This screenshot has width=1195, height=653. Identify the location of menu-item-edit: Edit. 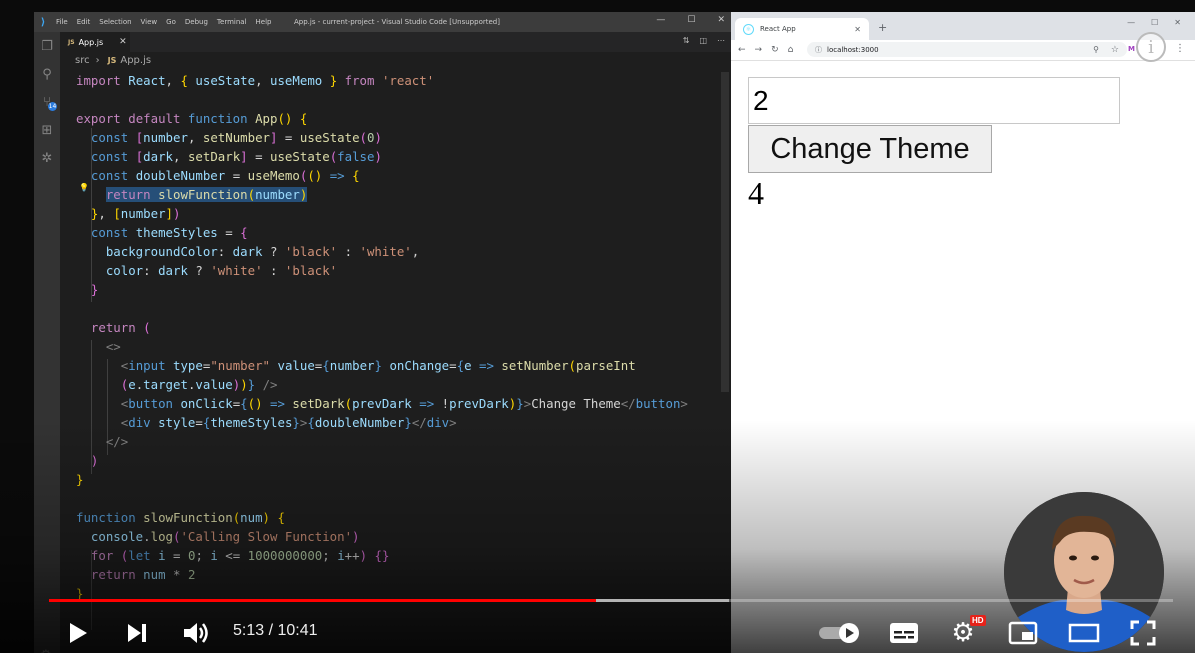
(84, 22).